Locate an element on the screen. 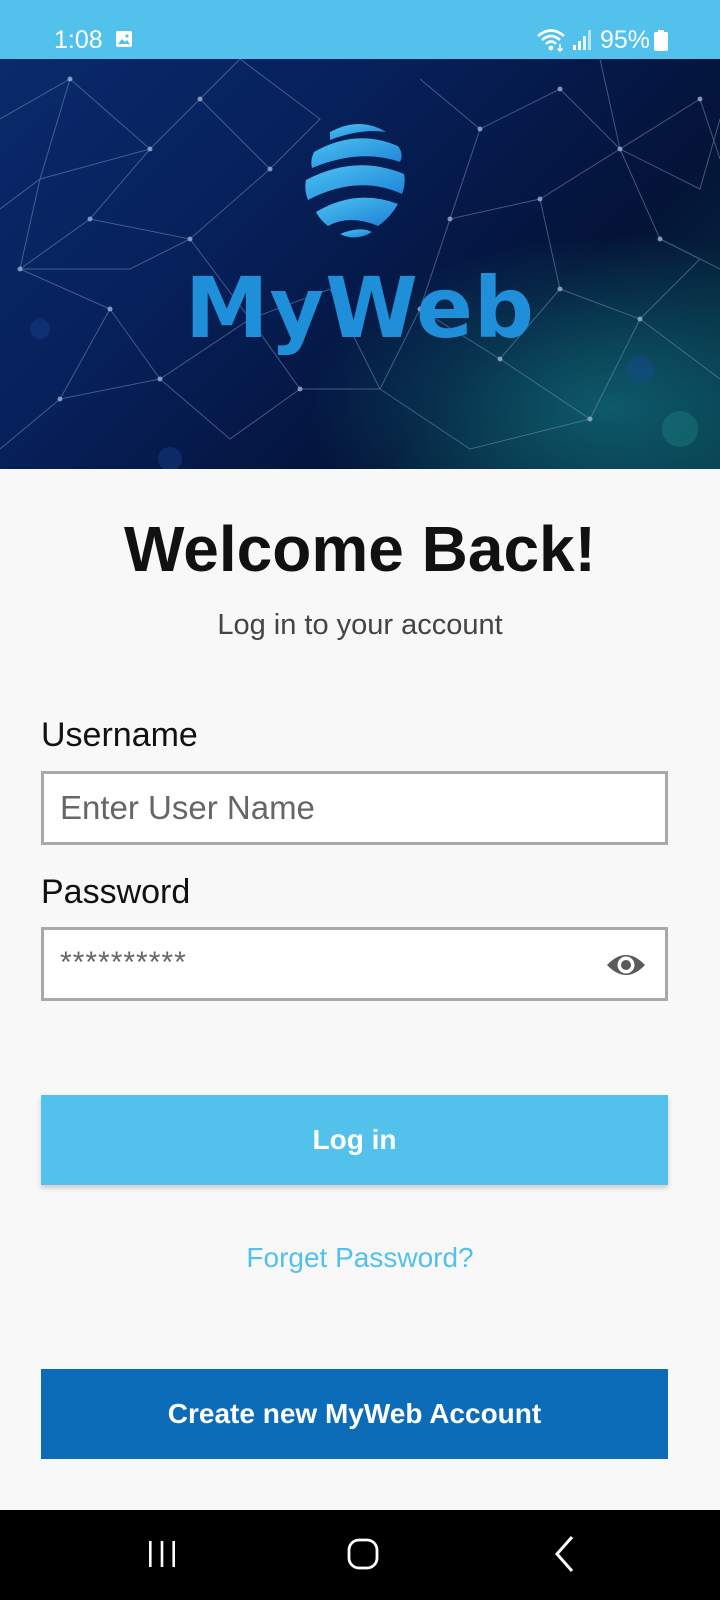 This screenshot has width=720, height=1600. wifi-icon is located at coordinates (551, 41).